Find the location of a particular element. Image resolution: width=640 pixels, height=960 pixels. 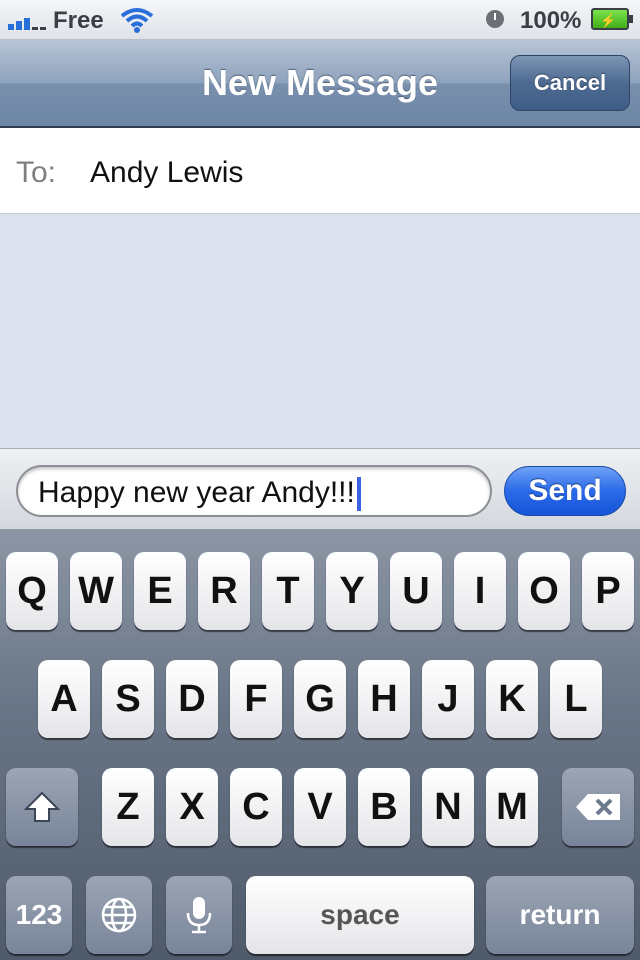

key-n: N is located at coordinates (448, 807).